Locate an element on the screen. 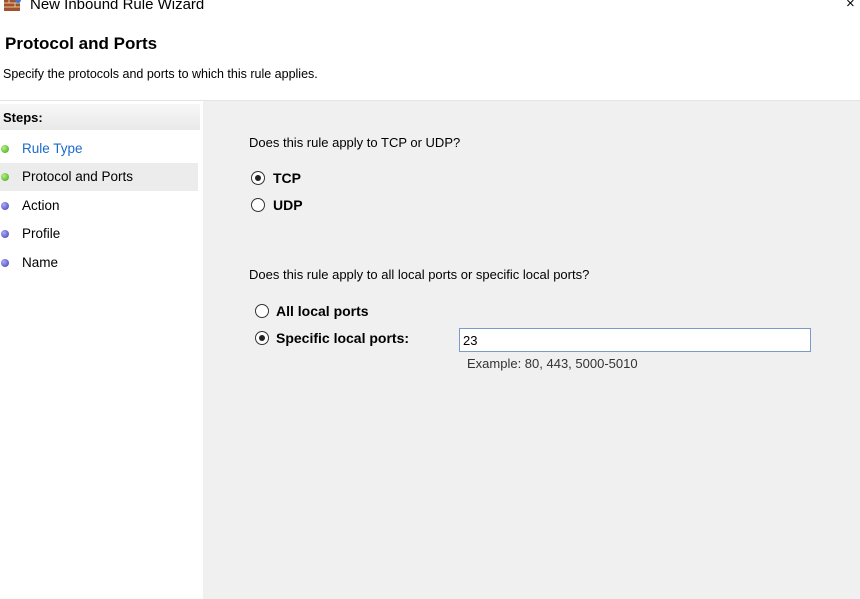 This screenshot has height=599, width=860. steps-header: Steps: is located at coordinates (100, 117).